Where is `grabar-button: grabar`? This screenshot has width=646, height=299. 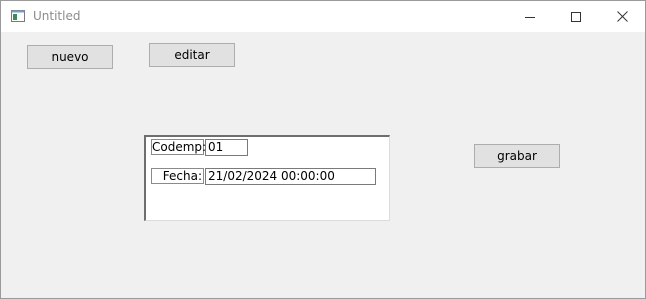 grabar-button: grabar is located at coordinates (517, 156).